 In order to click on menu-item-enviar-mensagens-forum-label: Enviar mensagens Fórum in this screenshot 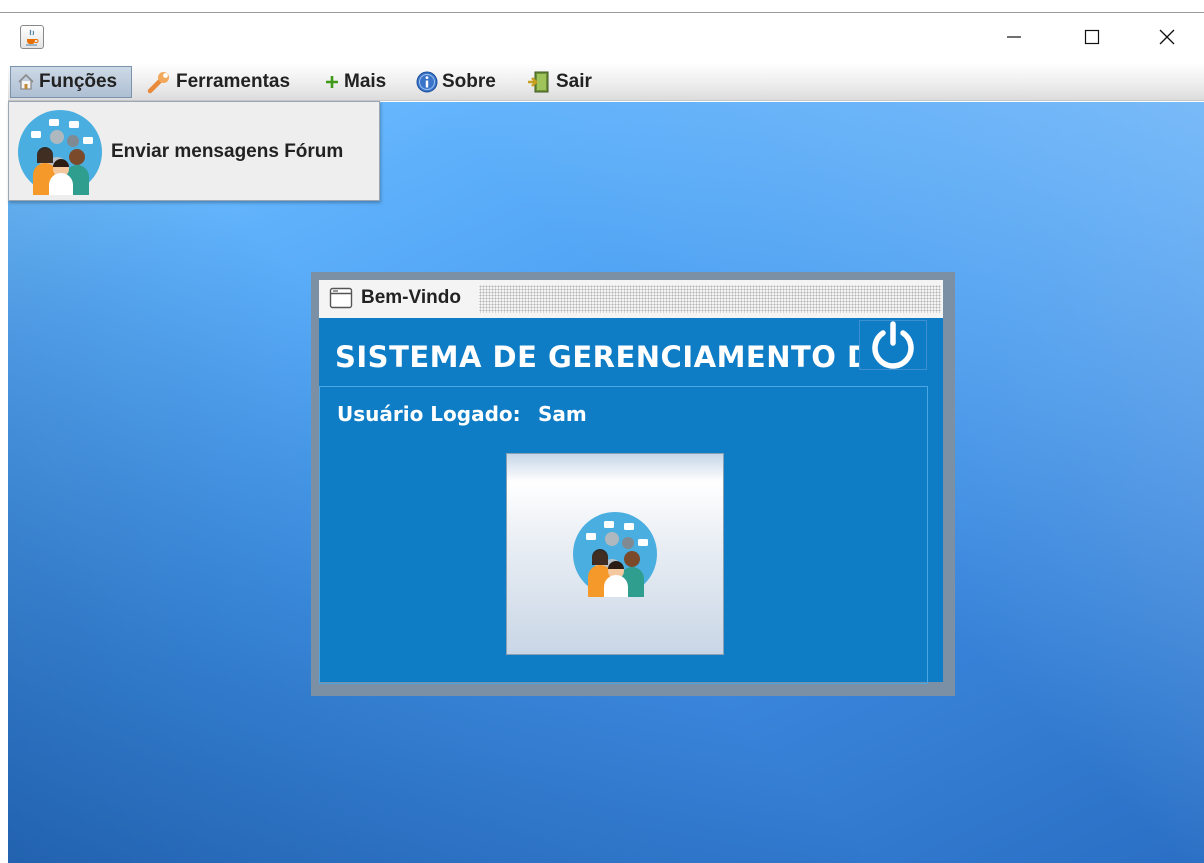, I will do `click(227, 151)`.